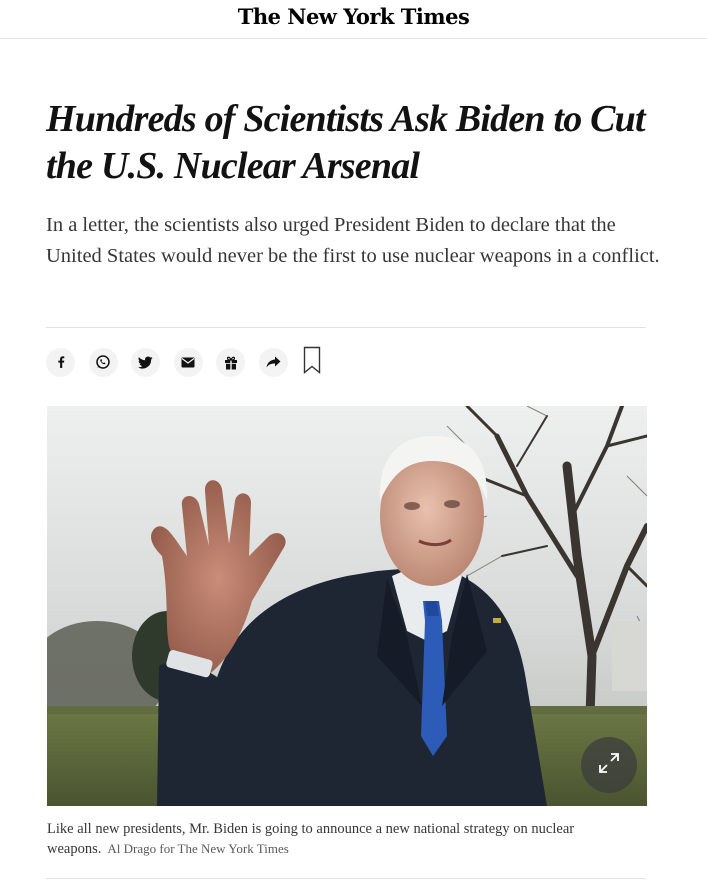  I want to click on save-article-button, so click(312, 362).